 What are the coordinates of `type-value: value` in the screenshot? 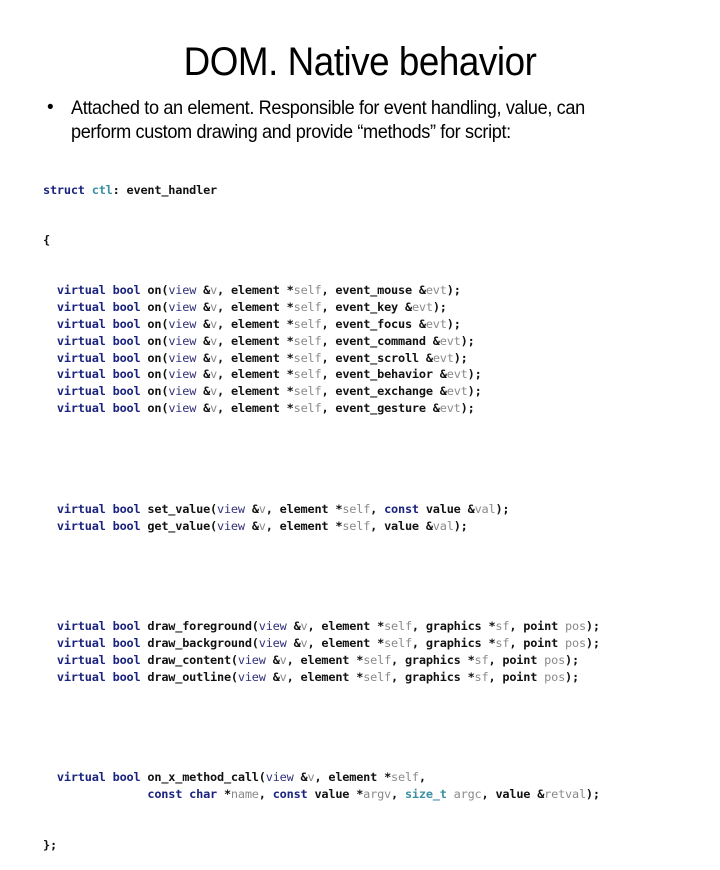 It's located at (443, 508).